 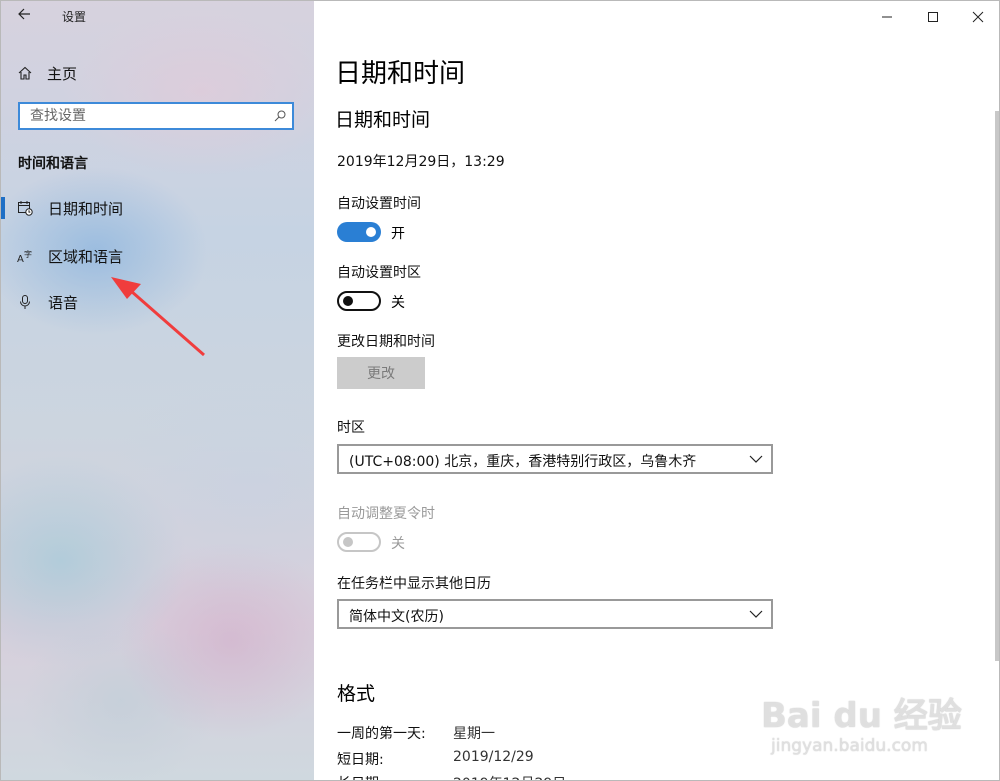 I want to click on sidebar-item-date-time: 日期和时间, so click(x=157, y=208).